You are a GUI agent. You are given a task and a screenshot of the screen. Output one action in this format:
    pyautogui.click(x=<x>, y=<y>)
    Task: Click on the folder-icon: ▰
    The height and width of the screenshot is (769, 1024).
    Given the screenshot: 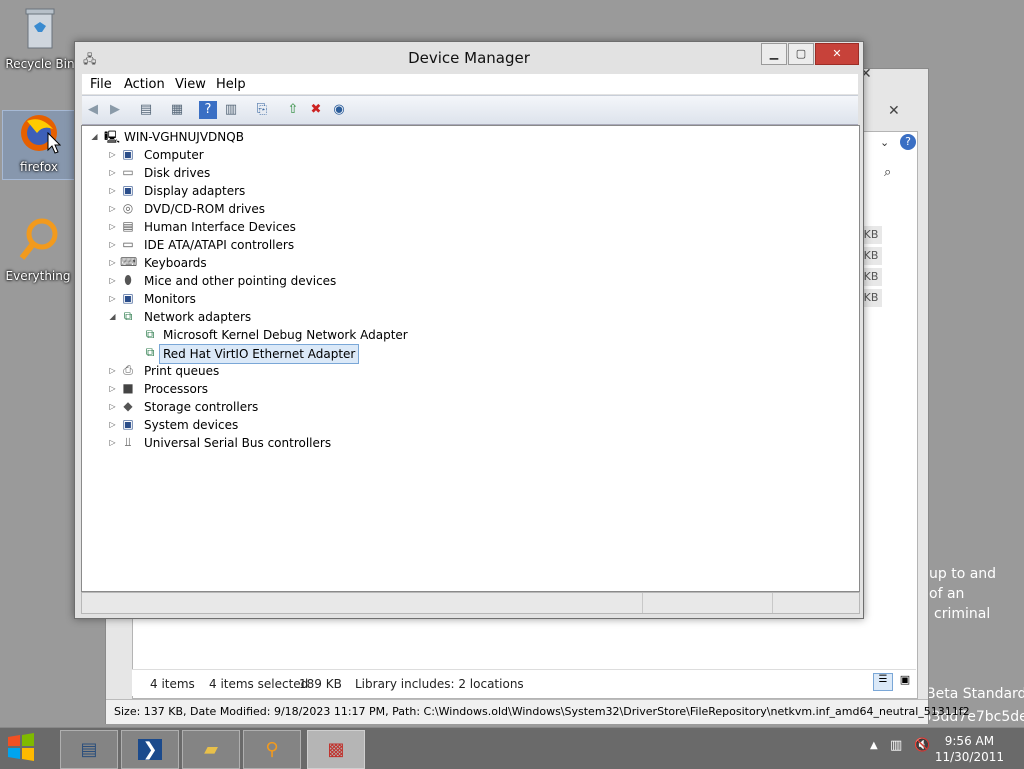 What is the action you would take?
    pyautogui.click(x=211, y=749)
    